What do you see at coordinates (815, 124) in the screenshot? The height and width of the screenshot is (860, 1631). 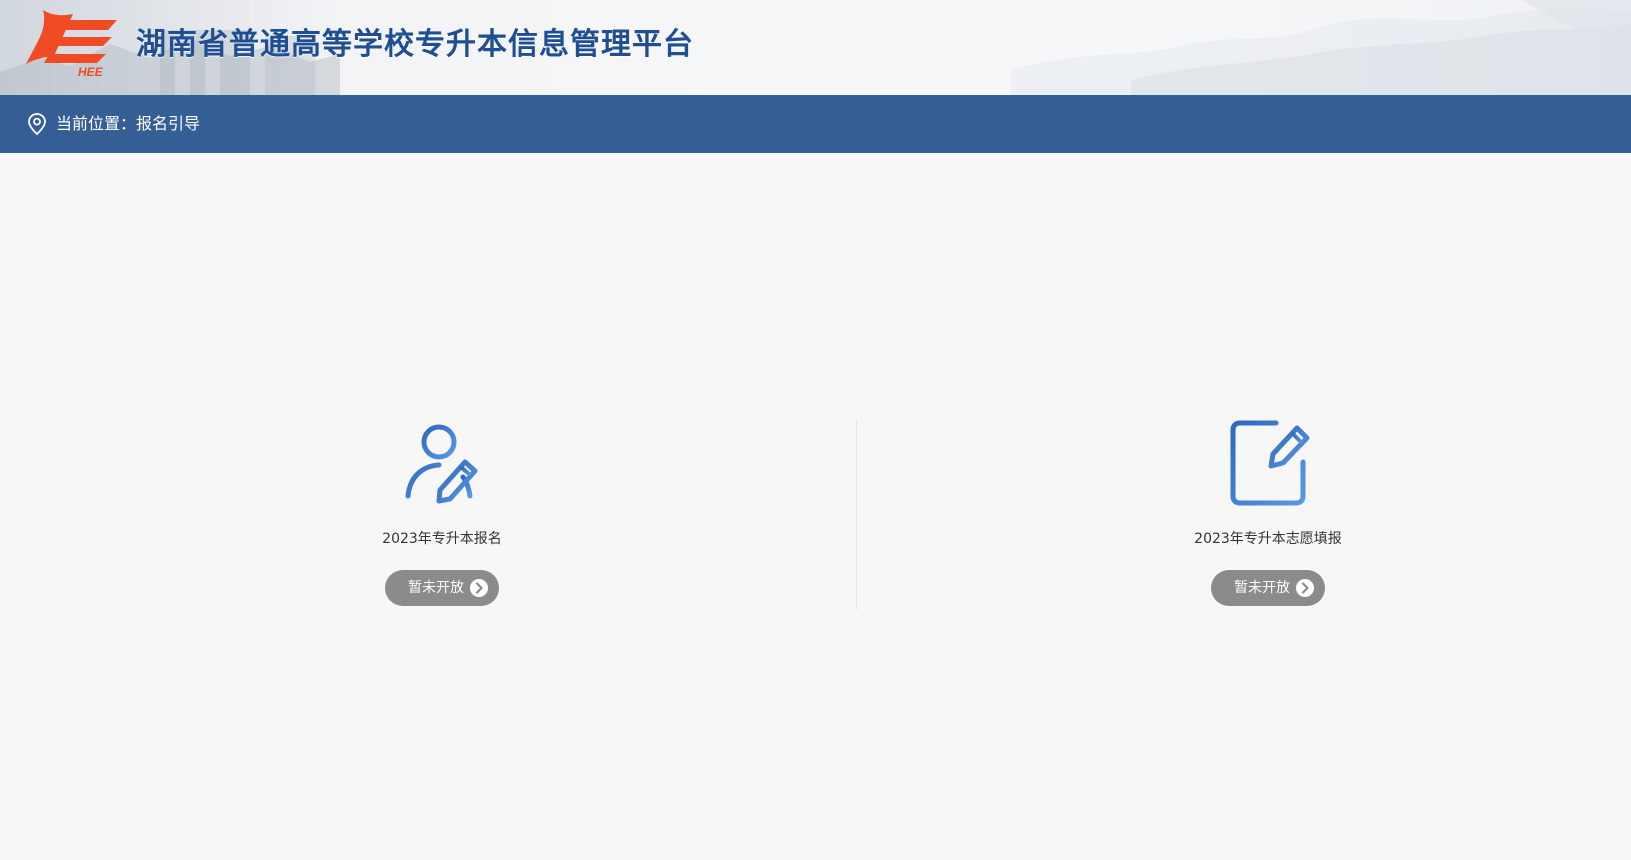 I see `breadcrumb-bar: 当前位置：报名引导` at bounding box center [815, 124].